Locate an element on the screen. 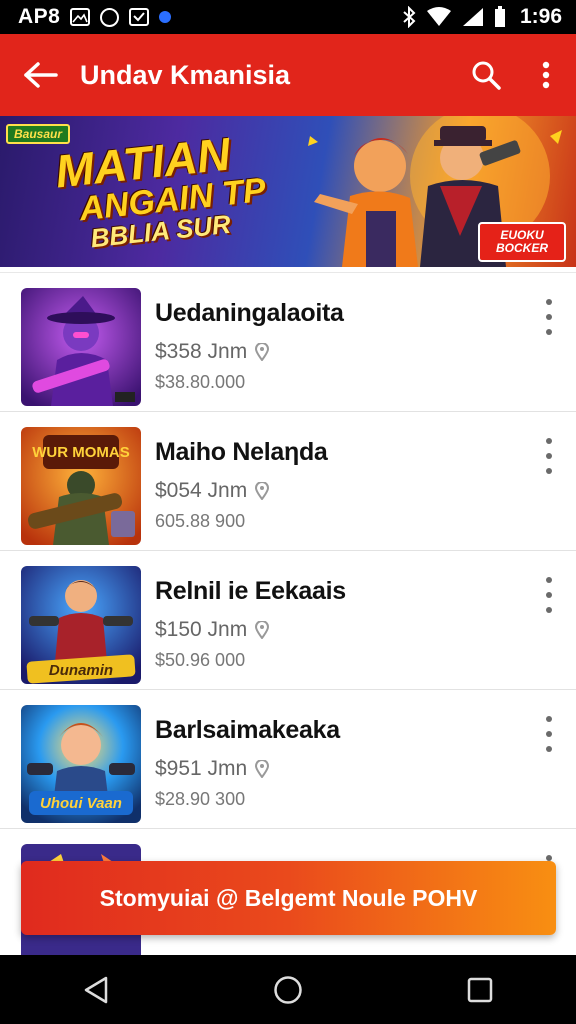 This screenshot has width=576, height=1024. game-thumbnail-icon is located at coordinates (81, 347).